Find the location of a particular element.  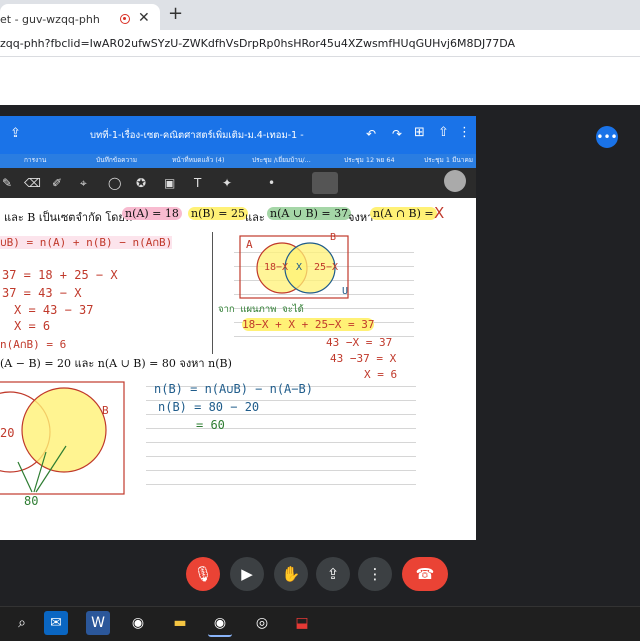

step-3: X = 43 − 37 is located at coordinates (54, 310).